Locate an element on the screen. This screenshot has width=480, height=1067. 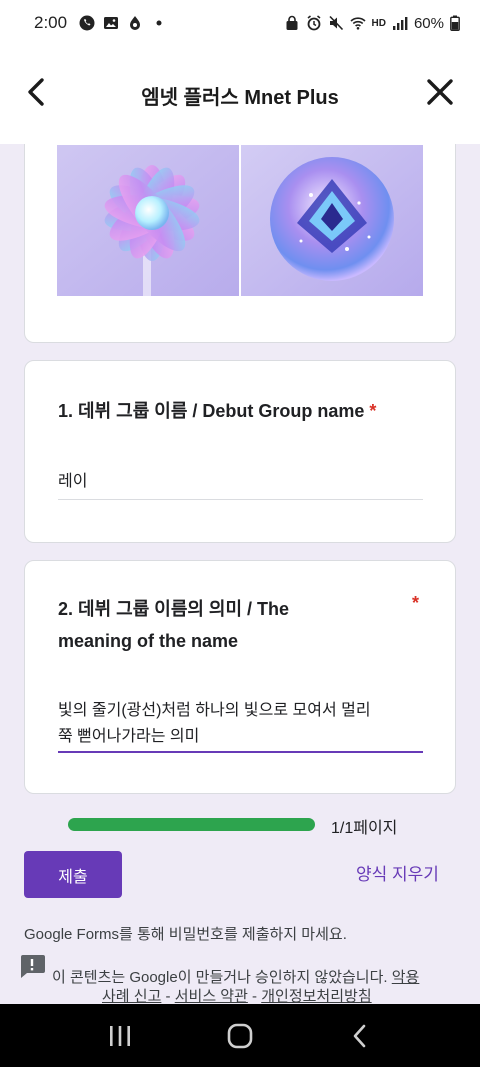
mute-icon is located at coordinates (335, 23).